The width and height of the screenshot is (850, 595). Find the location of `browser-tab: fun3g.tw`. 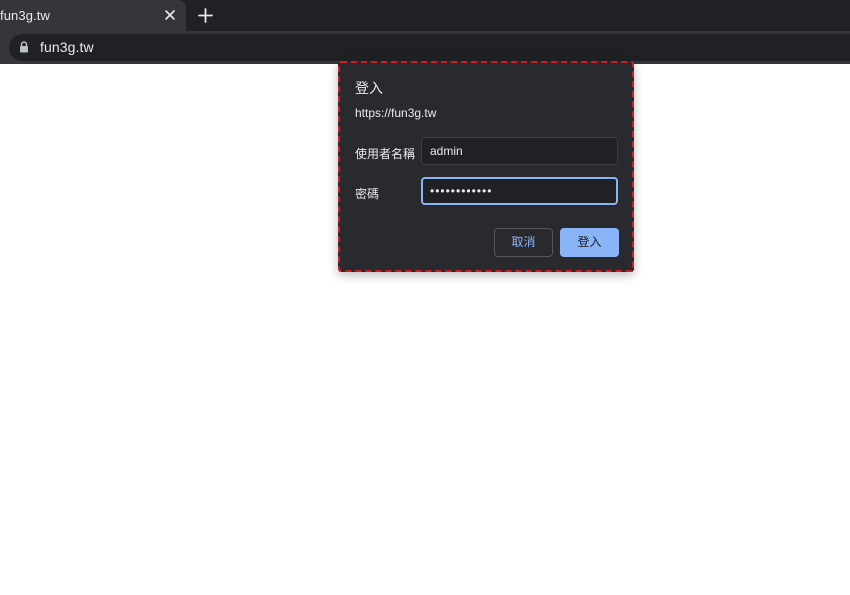

browser-tab: fun3g.tw is located at coordinates (93, 15).